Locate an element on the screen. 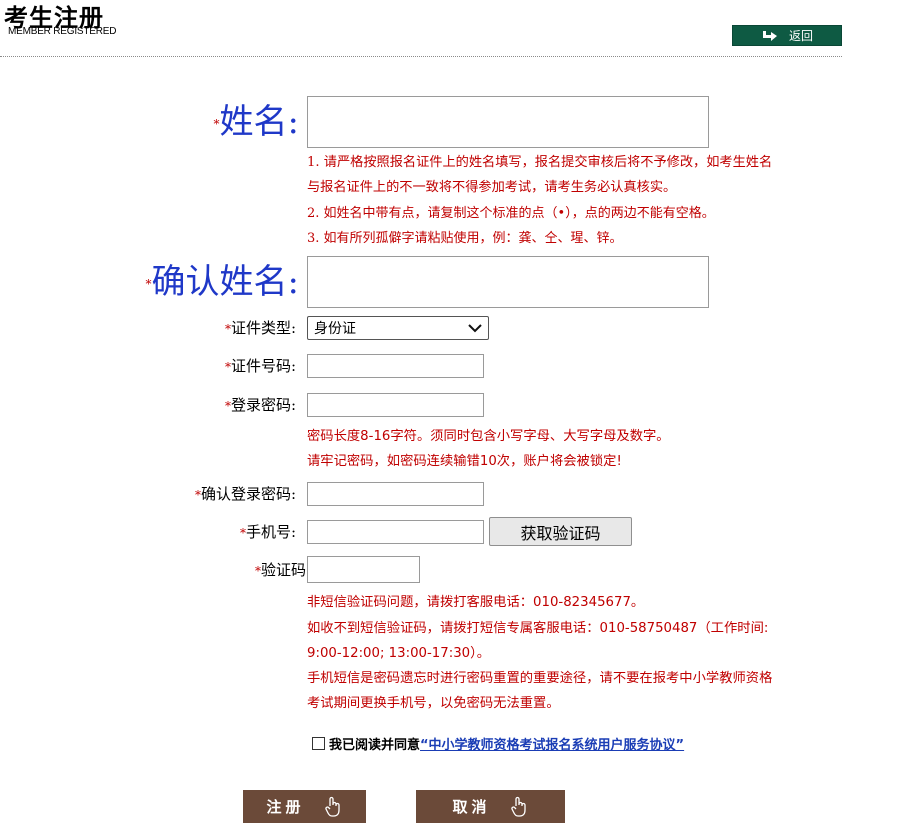 The image size is (901, 837). header-divider is located at coordinates (421, 56).